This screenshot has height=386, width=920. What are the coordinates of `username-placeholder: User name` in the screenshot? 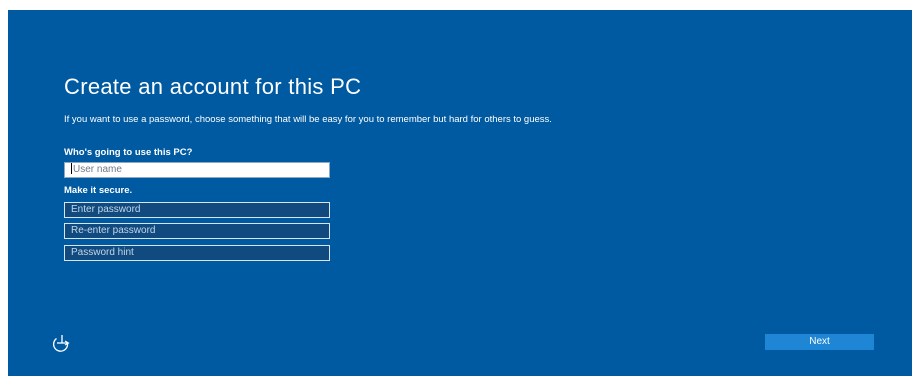 It's located at (97, 169).